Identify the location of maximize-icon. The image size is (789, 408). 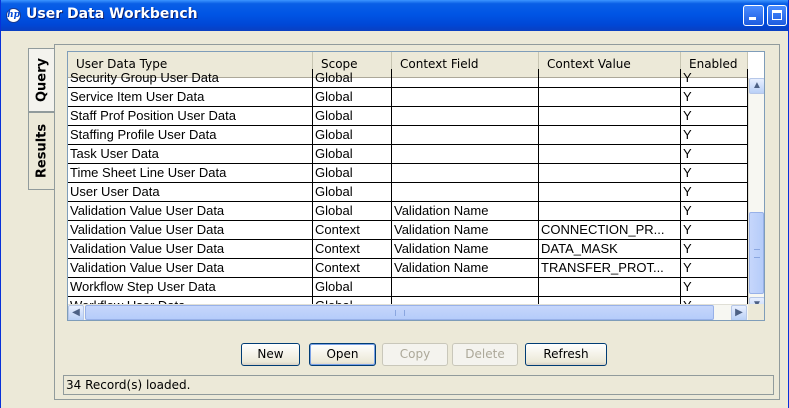
(777, 15).